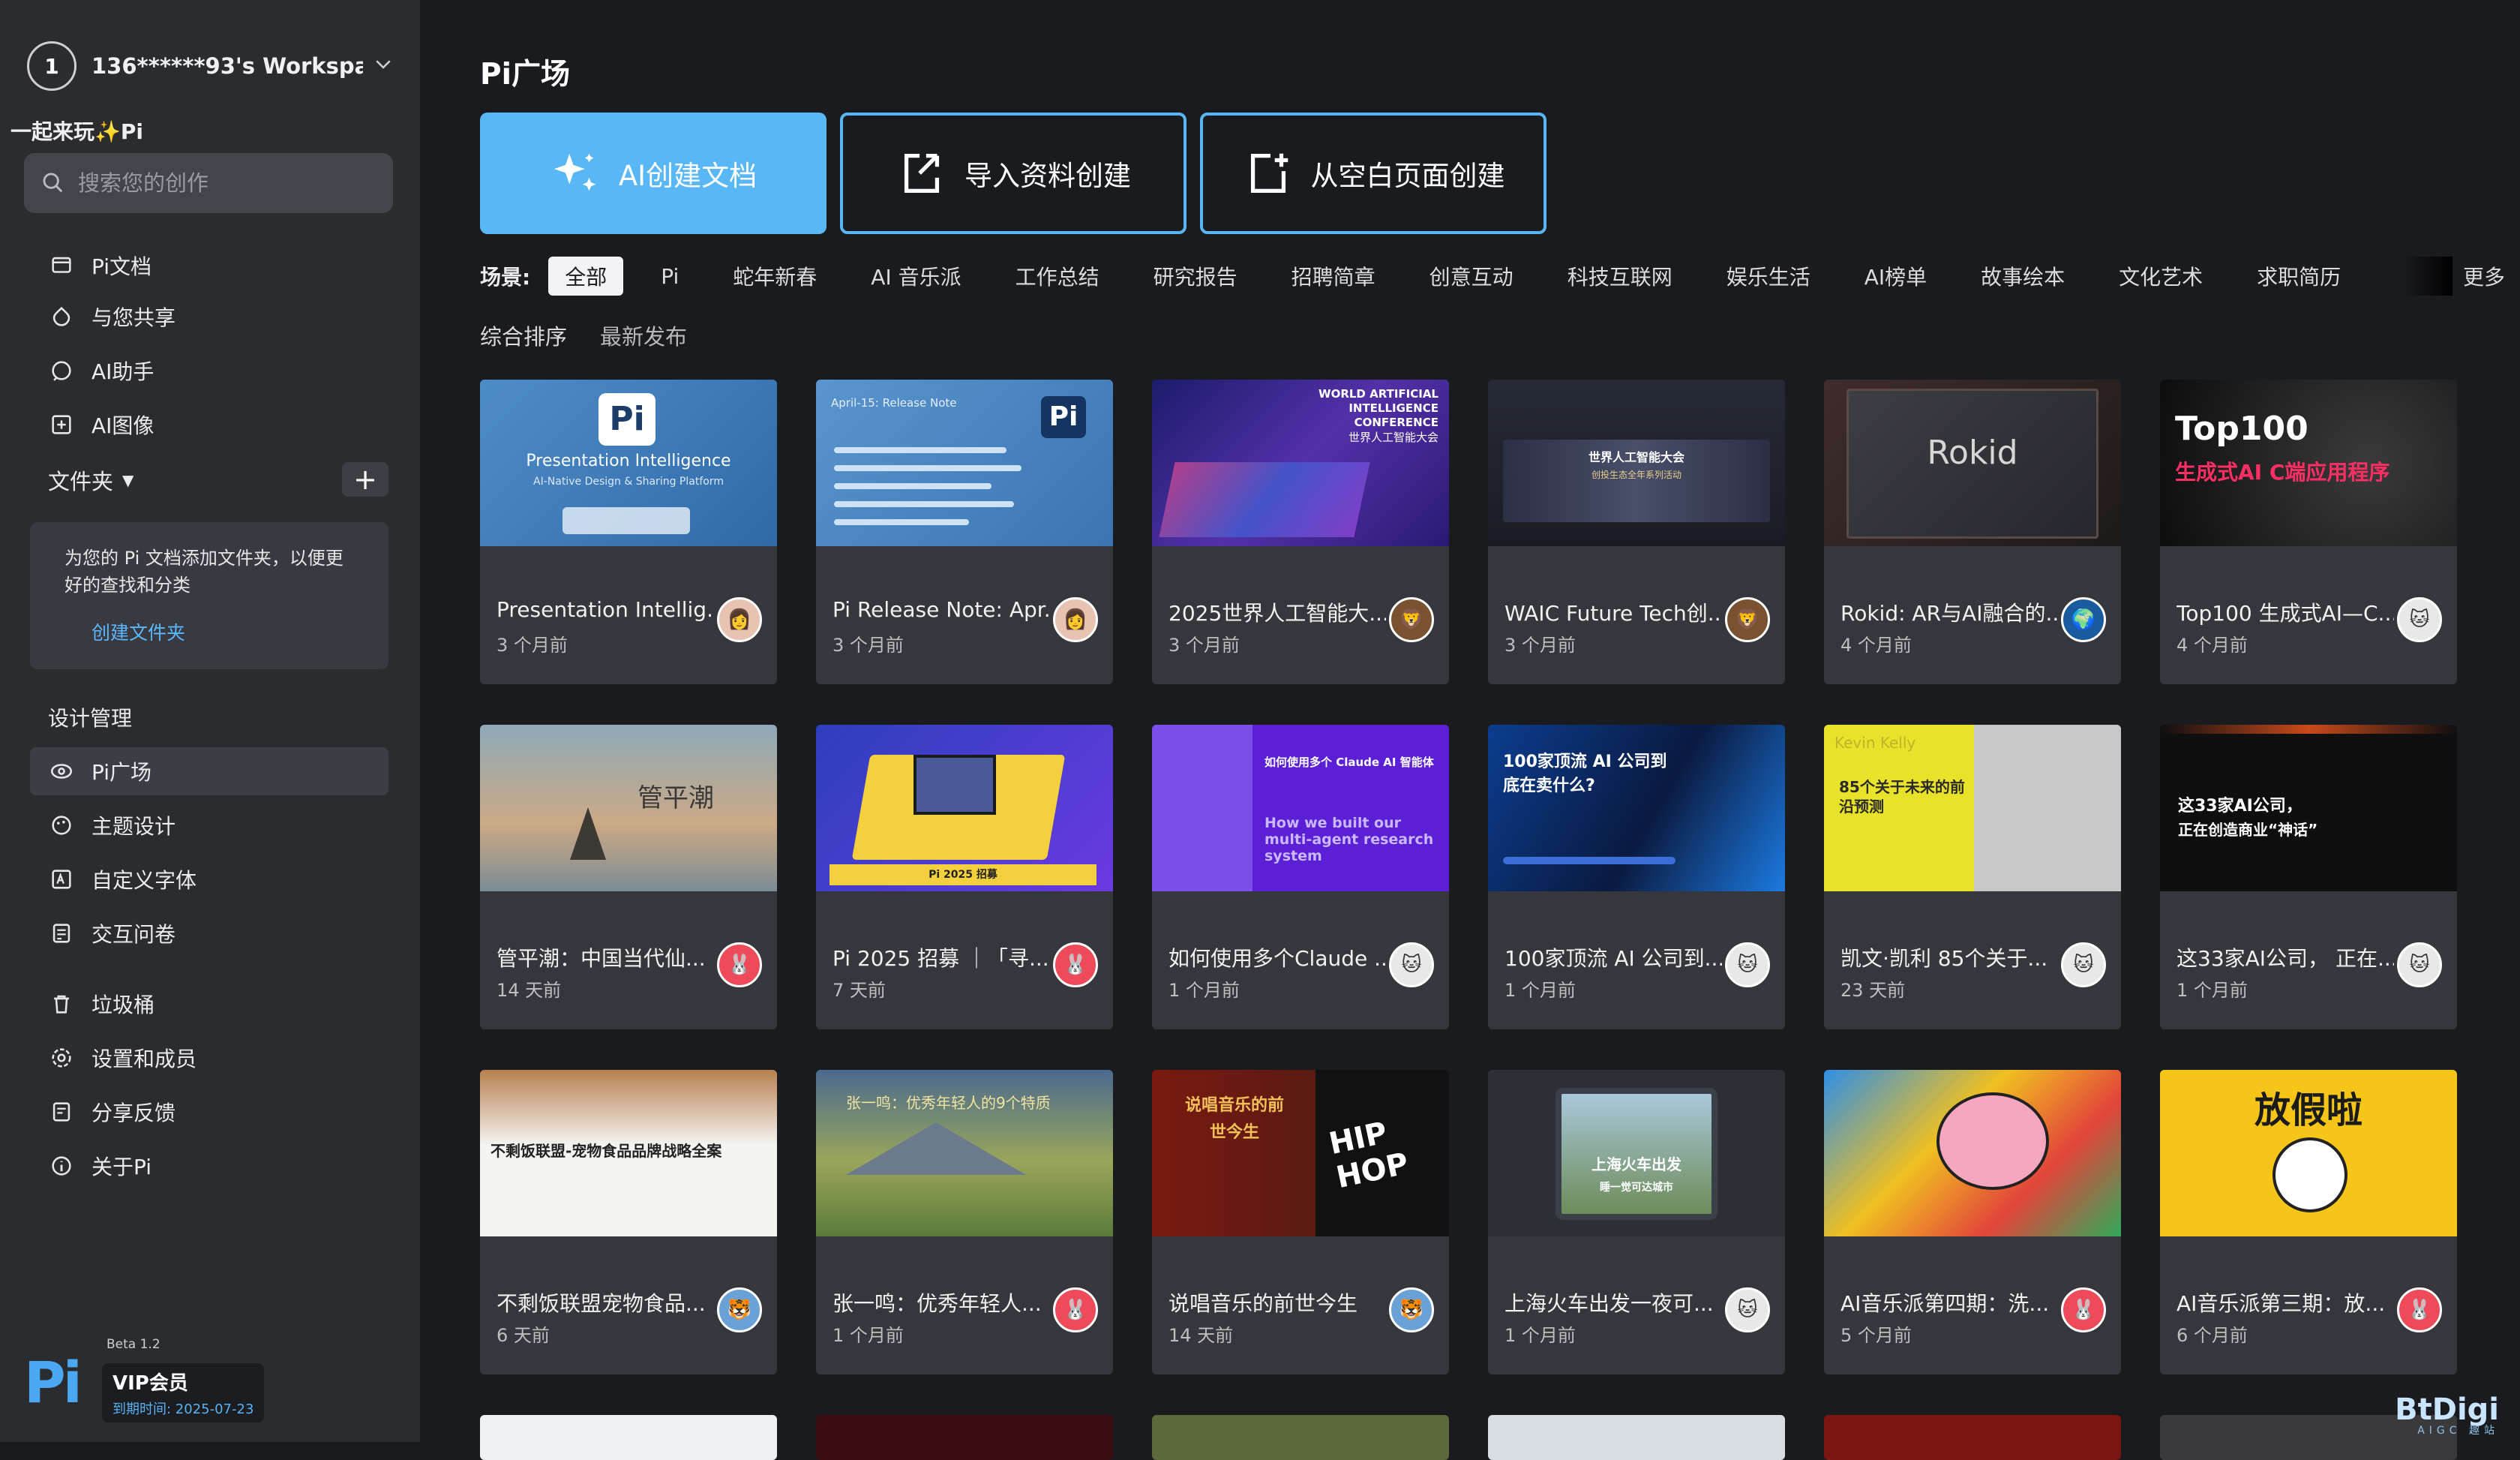 The height and width of the screenshot is (1460, 2520). I want to click on sort-latest: 最新发布, so click(643, 335).